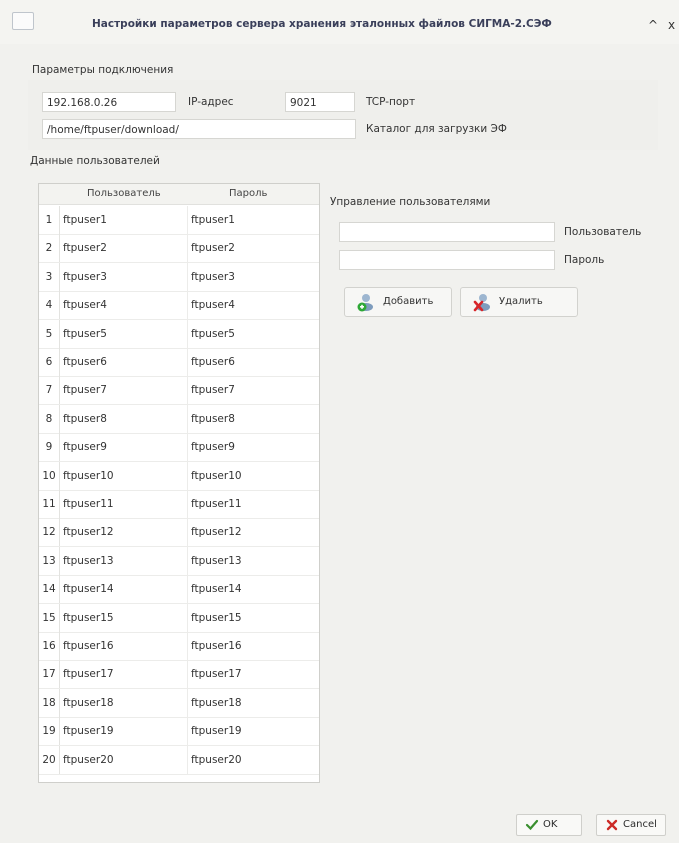 This screenshot has width=679, height=843. Describe the element at coordinates (49, 674) in the screenshot. I see `row-number: 17` at that location.